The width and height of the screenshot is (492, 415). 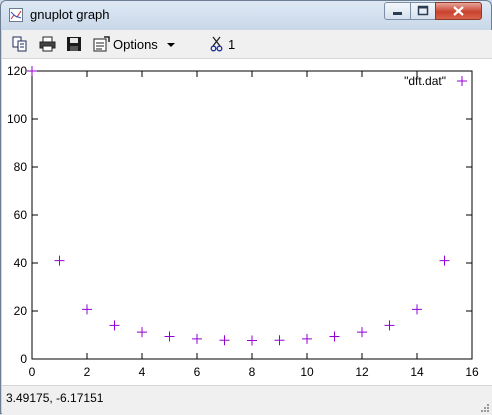 What do you see at coordinates (55, 398) in the screenshot?
I see `cursor-coordinates: 3.49175, -6.17151` at bounding box center [55, 398].